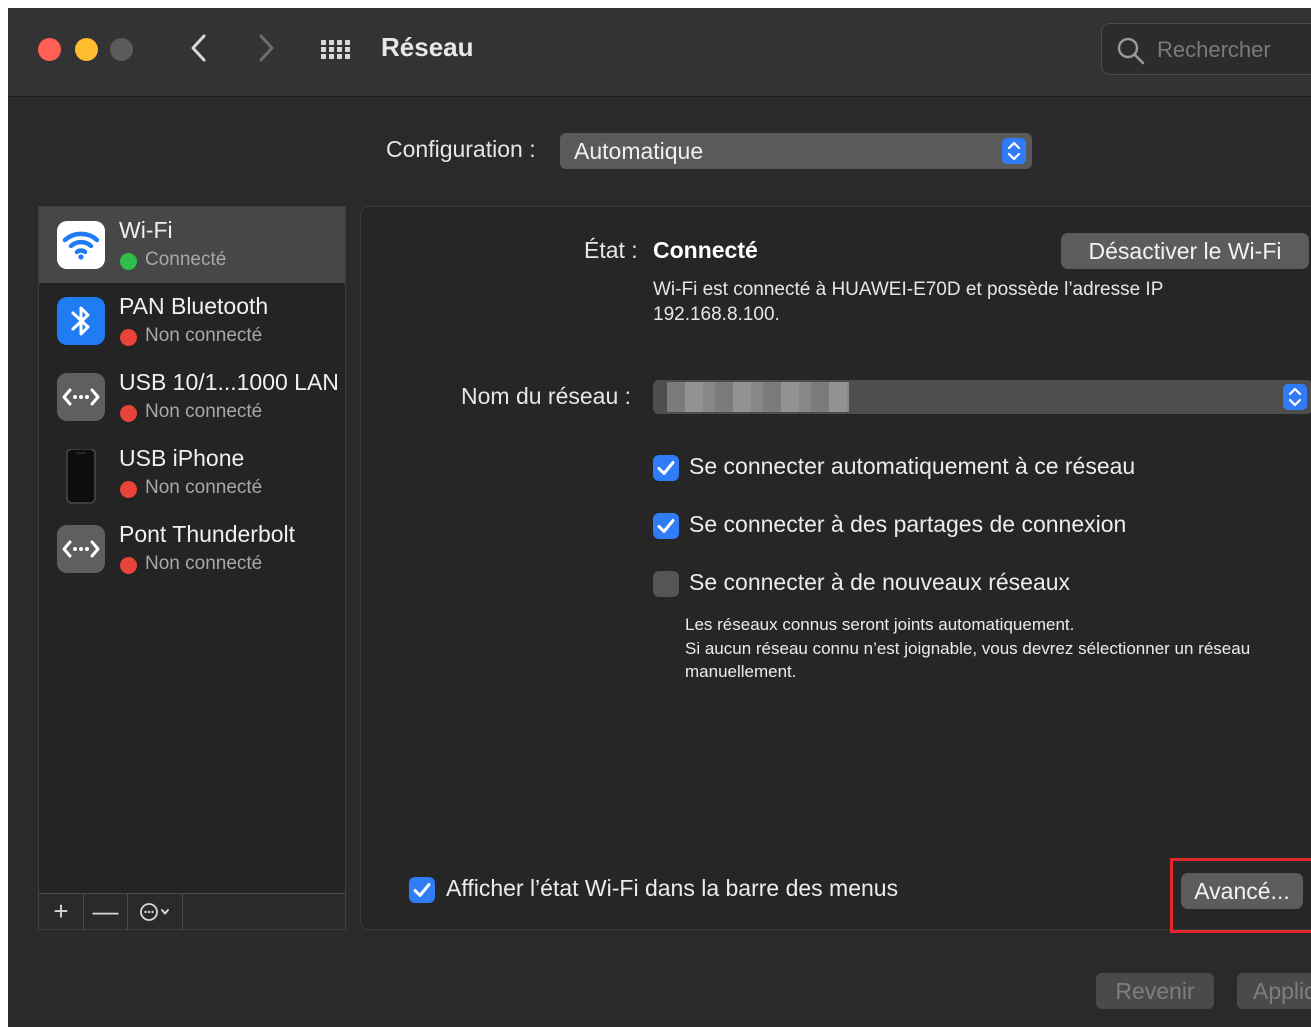  Describe the element at coordinates (639, 151) in the screenshot. I see `configuration-value: Automatique` at that location.